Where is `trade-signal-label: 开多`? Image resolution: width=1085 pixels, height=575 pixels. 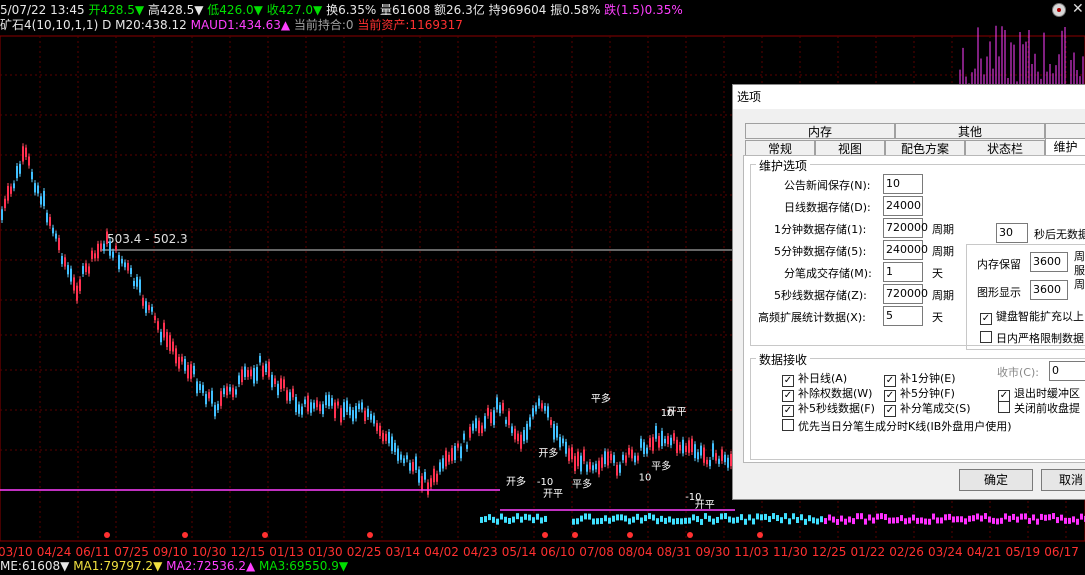
trade-signal-label: 开多 is located at coordinates (548, 452).